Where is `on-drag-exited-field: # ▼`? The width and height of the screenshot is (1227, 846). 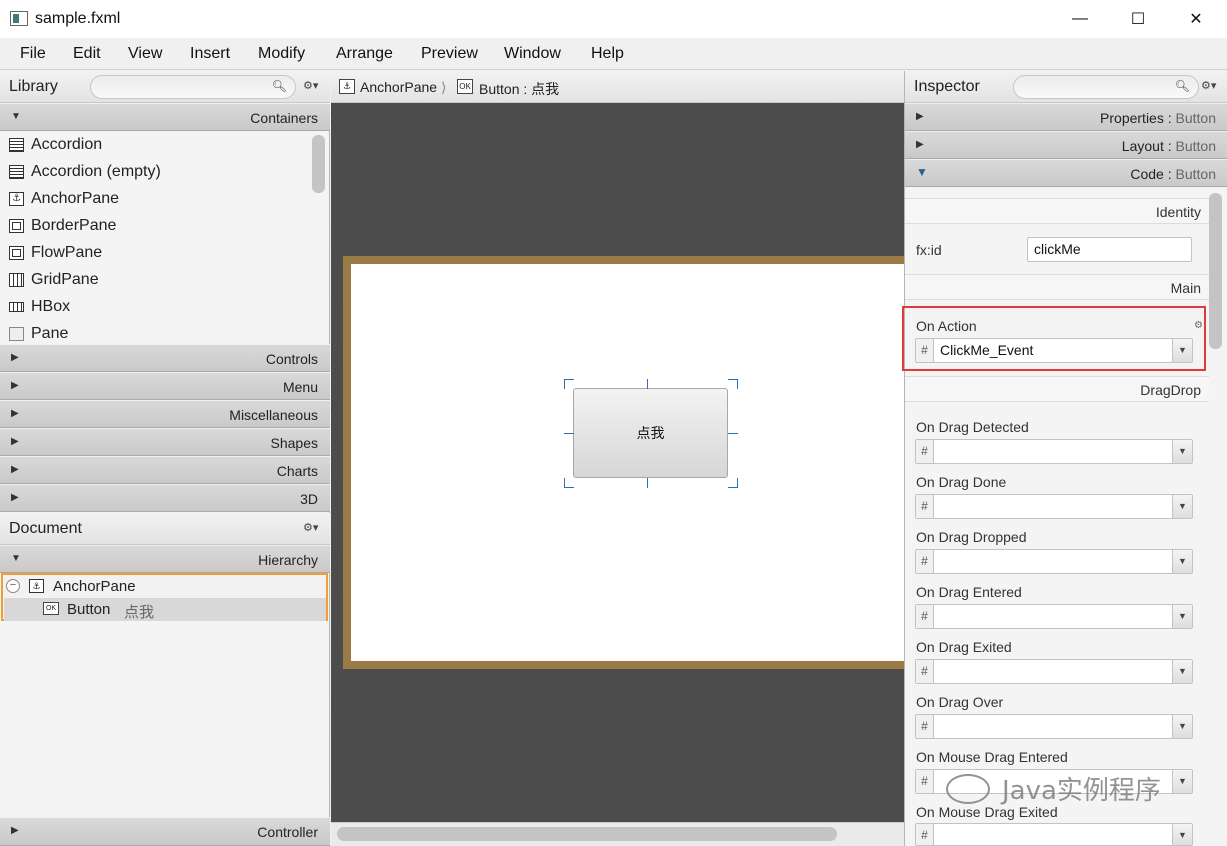 on-drag-exited-field: # ▼ is located at coordinates (1054, 671).